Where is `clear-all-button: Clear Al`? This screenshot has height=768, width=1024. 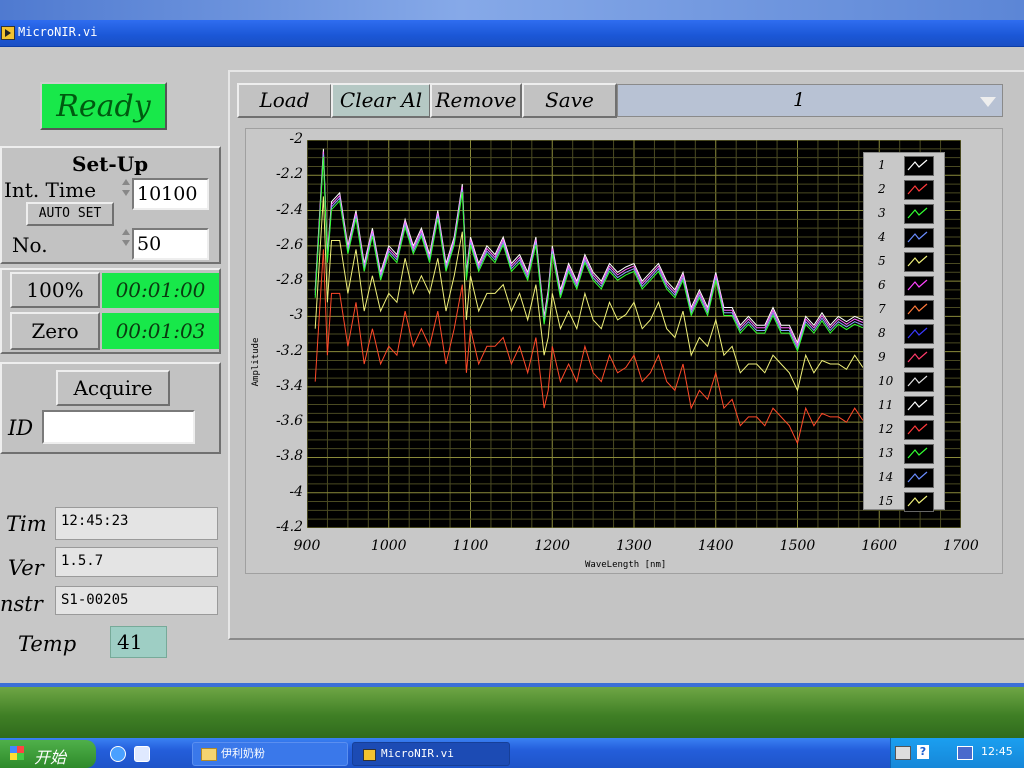 clear-all-button: Clear Al is located at coordinates (381, 100).